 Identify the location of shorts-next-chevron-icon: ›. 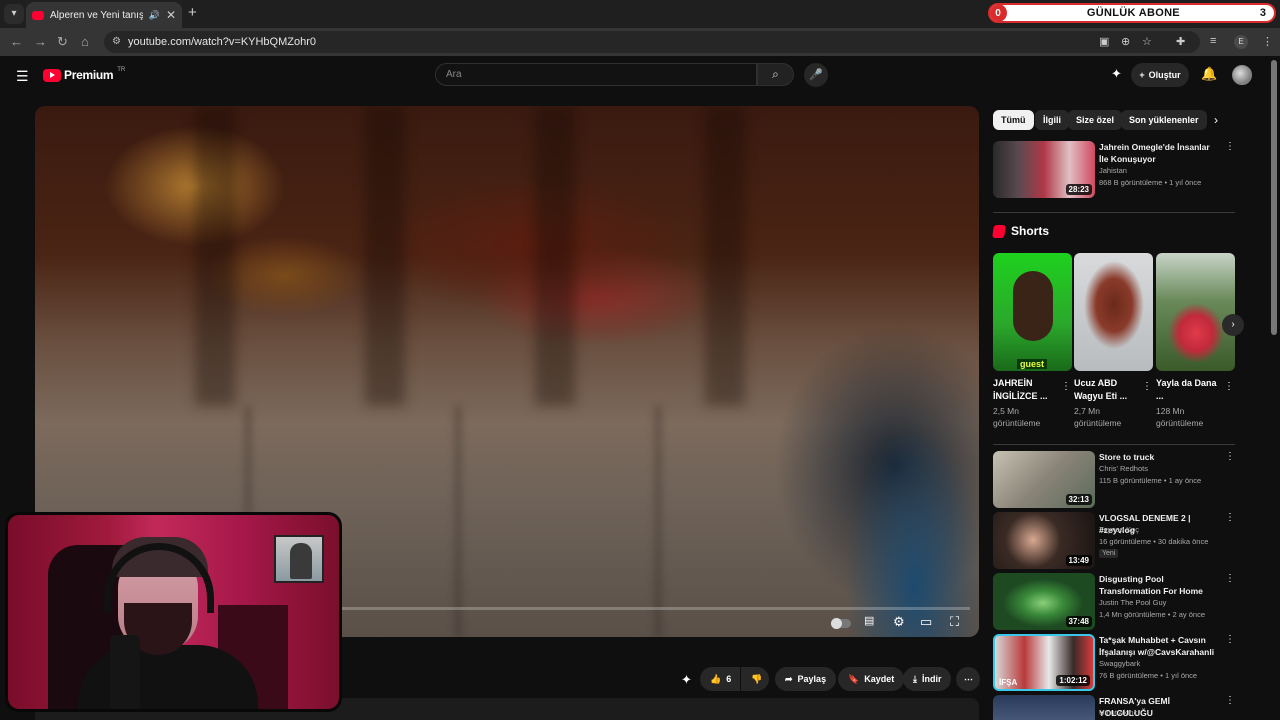
(1233, 325).